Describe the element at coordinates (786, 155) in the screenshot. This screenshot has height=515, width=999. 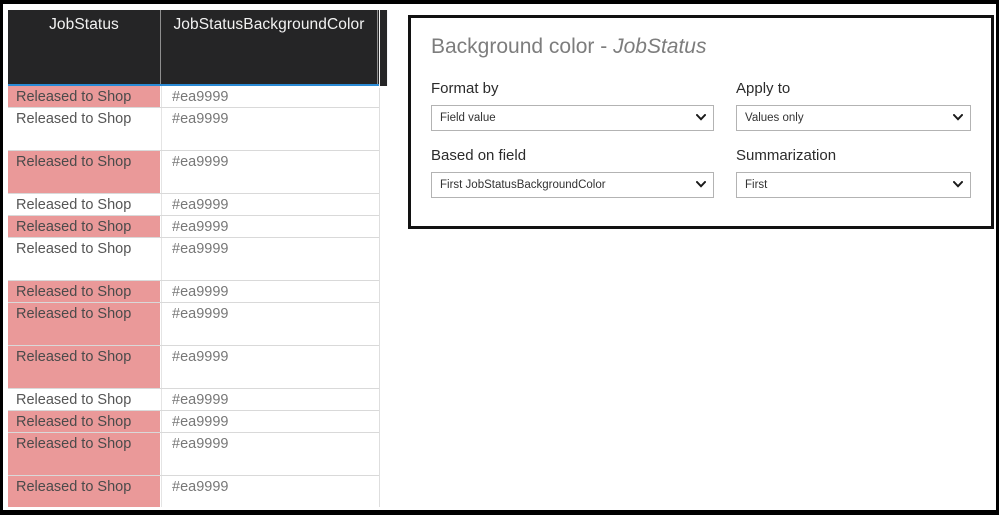
I see `label-summarization: Summarization` at that location.